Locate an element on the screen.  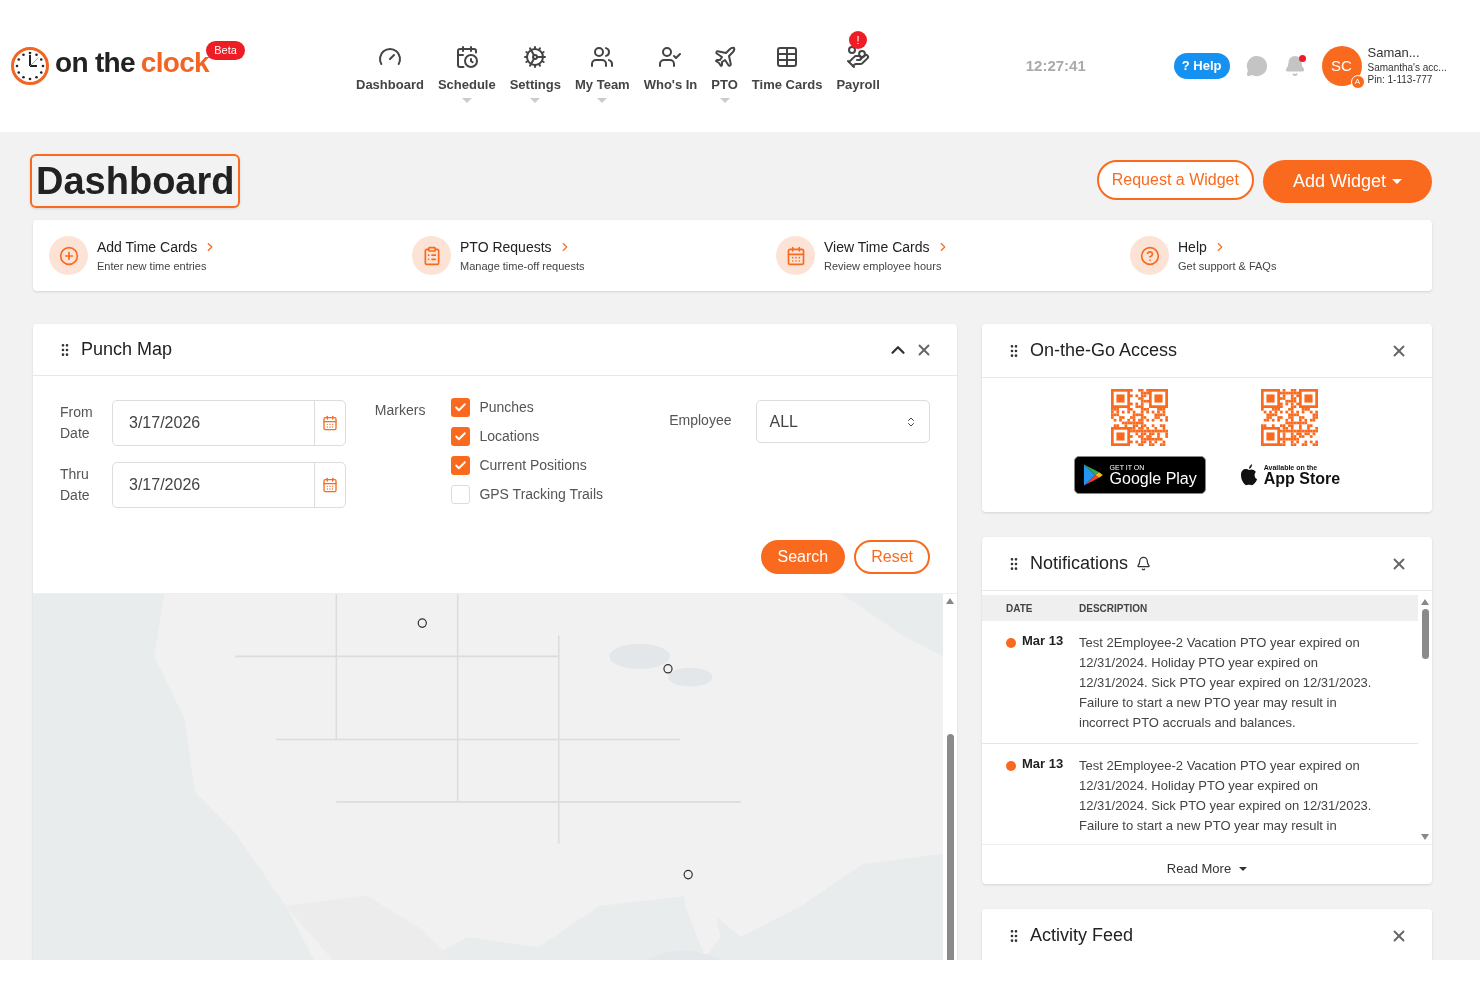
card-title: Activity Feed is located at coordinates (1082, 935).